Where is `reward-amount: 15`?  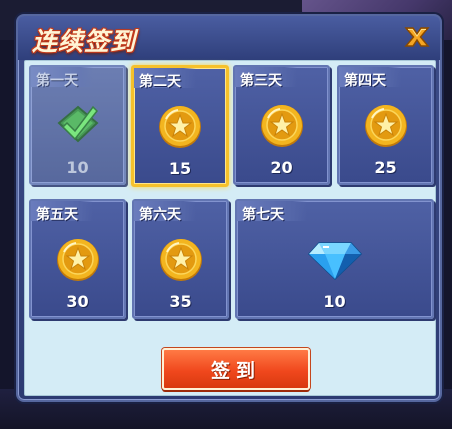
reward-amount: 15 is located at coordinates (180, 168).